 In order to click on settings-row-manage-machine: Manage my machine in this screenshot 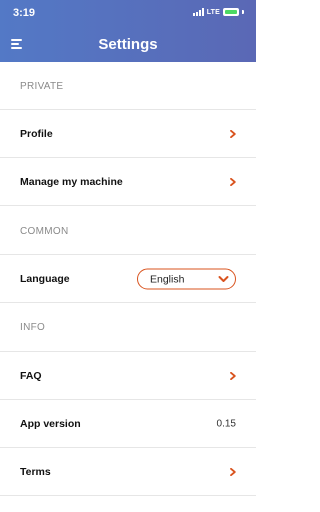, I will do `click(128, 181)`.